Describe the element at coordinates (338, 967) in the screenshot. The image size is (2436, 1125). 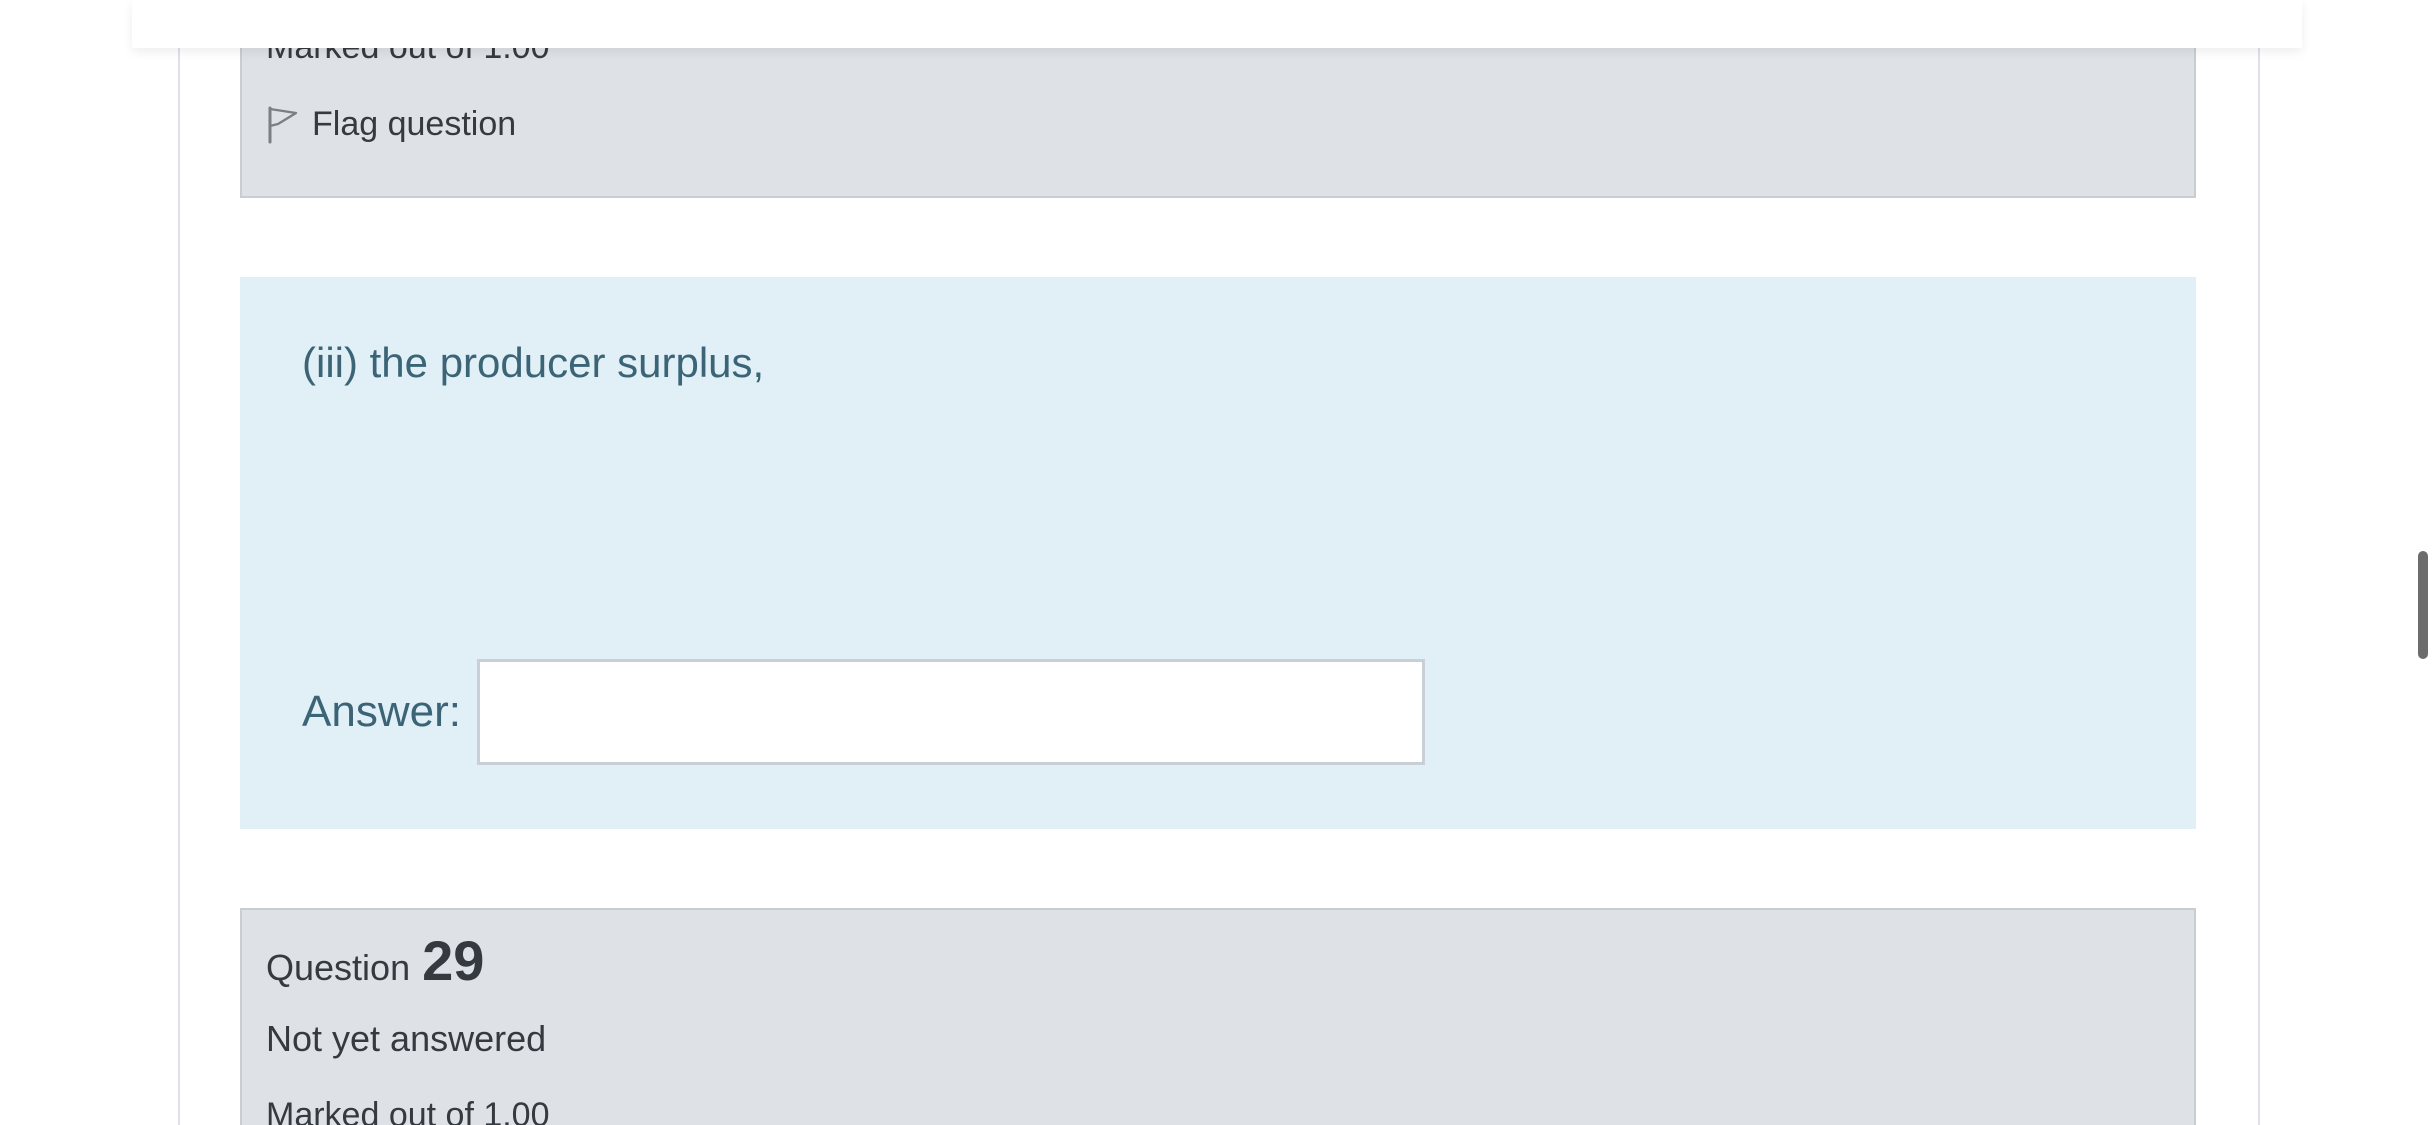
I see `question-word: Question` at that location.